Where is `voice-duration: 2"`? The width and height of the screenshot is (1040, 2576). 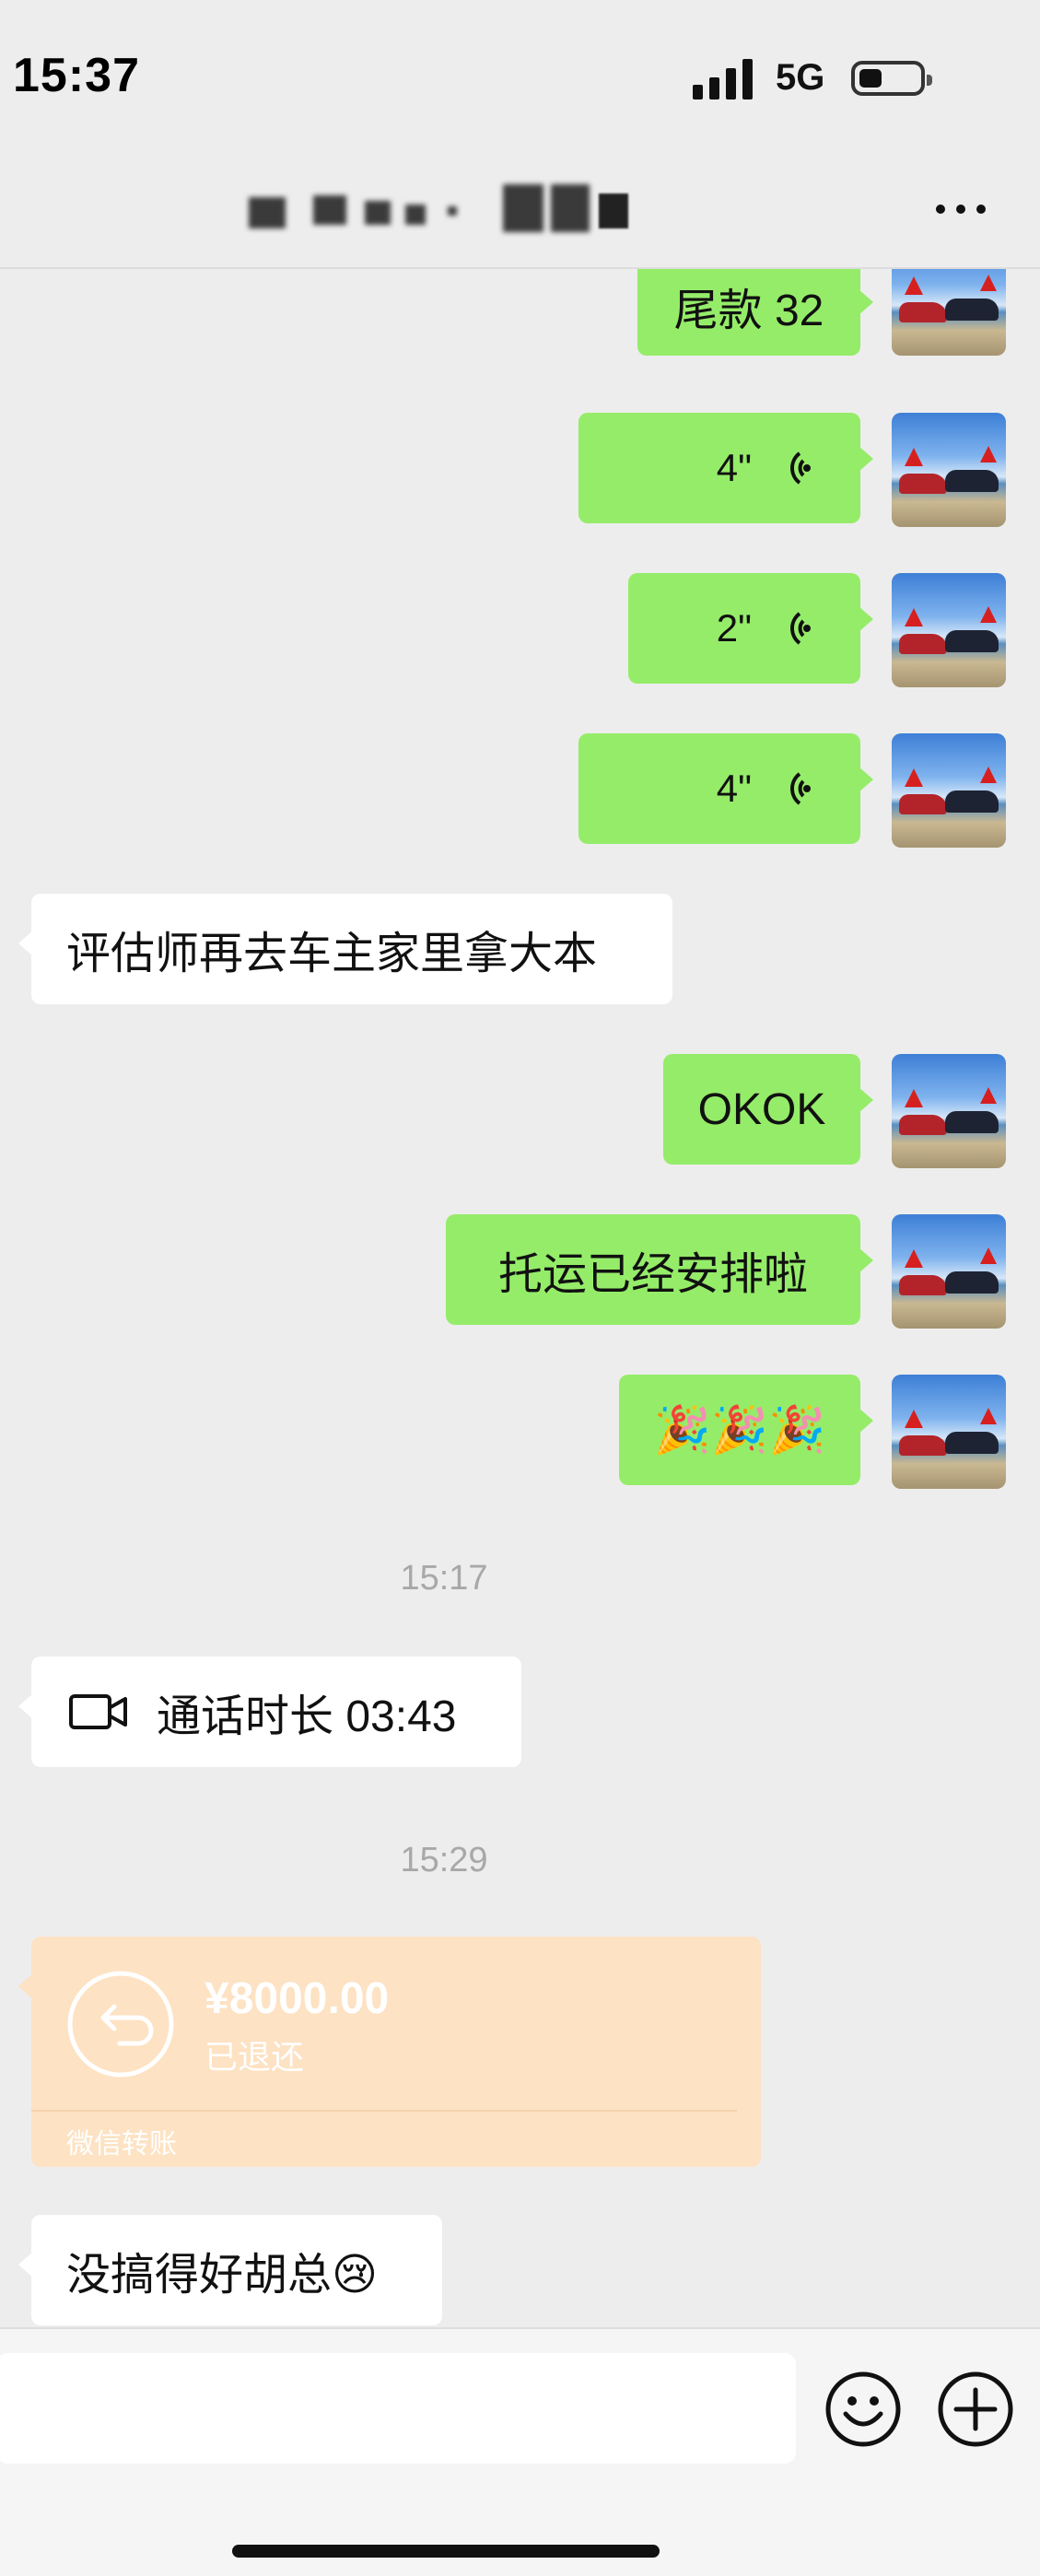
voice-duration: 2" is located at coordinates (734, 628).